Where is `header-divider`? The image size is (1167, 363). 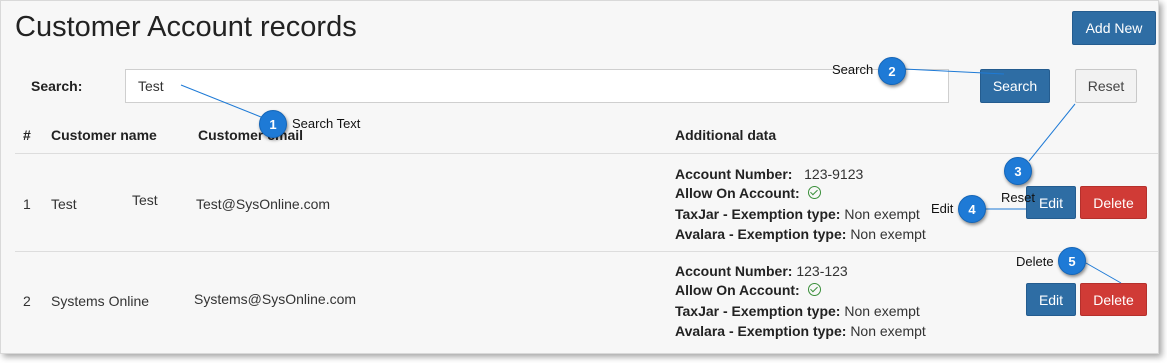 header-divider is located at coordinates (586, 153).